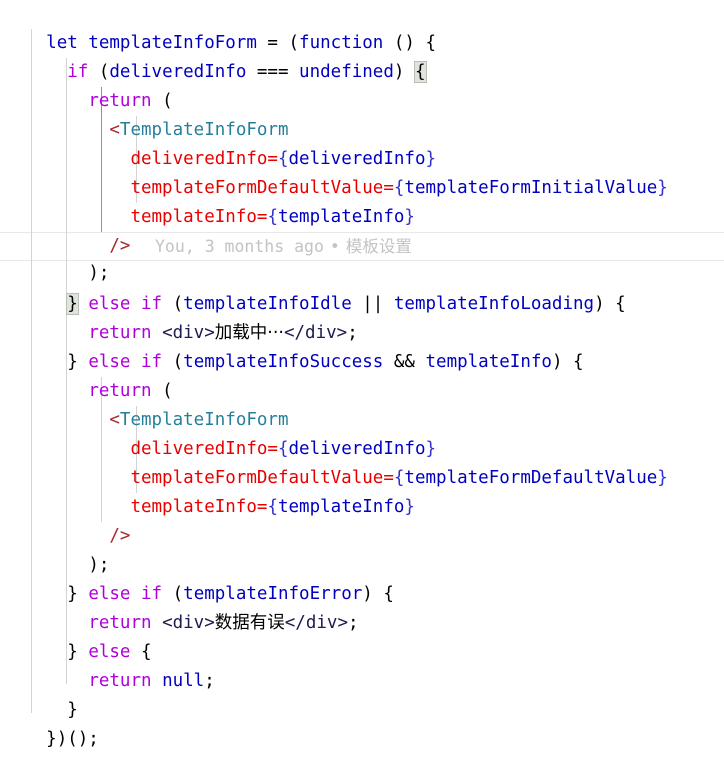 This screenshot has width=724, height=783. What do you see at coordinates (228, 507) in the screenshot?
I see `code-line-17-content: templateInfo={templateInfo}` at bounding box center [228, 507].